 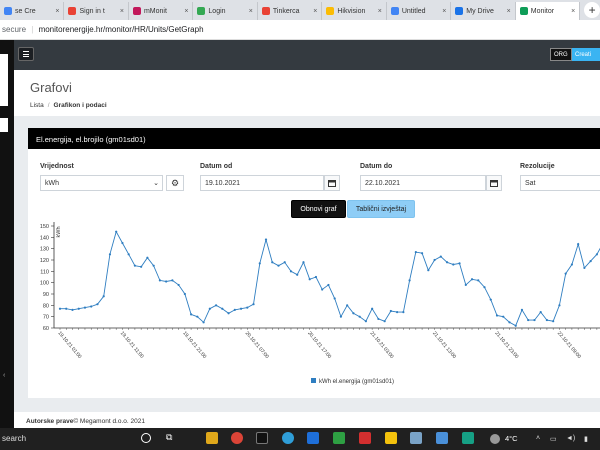 What do you see at coordinates (506, 345) in the screenshot?
I see `x-tick-label: 21.10.21 23:00` at bounding box center [506, 345].